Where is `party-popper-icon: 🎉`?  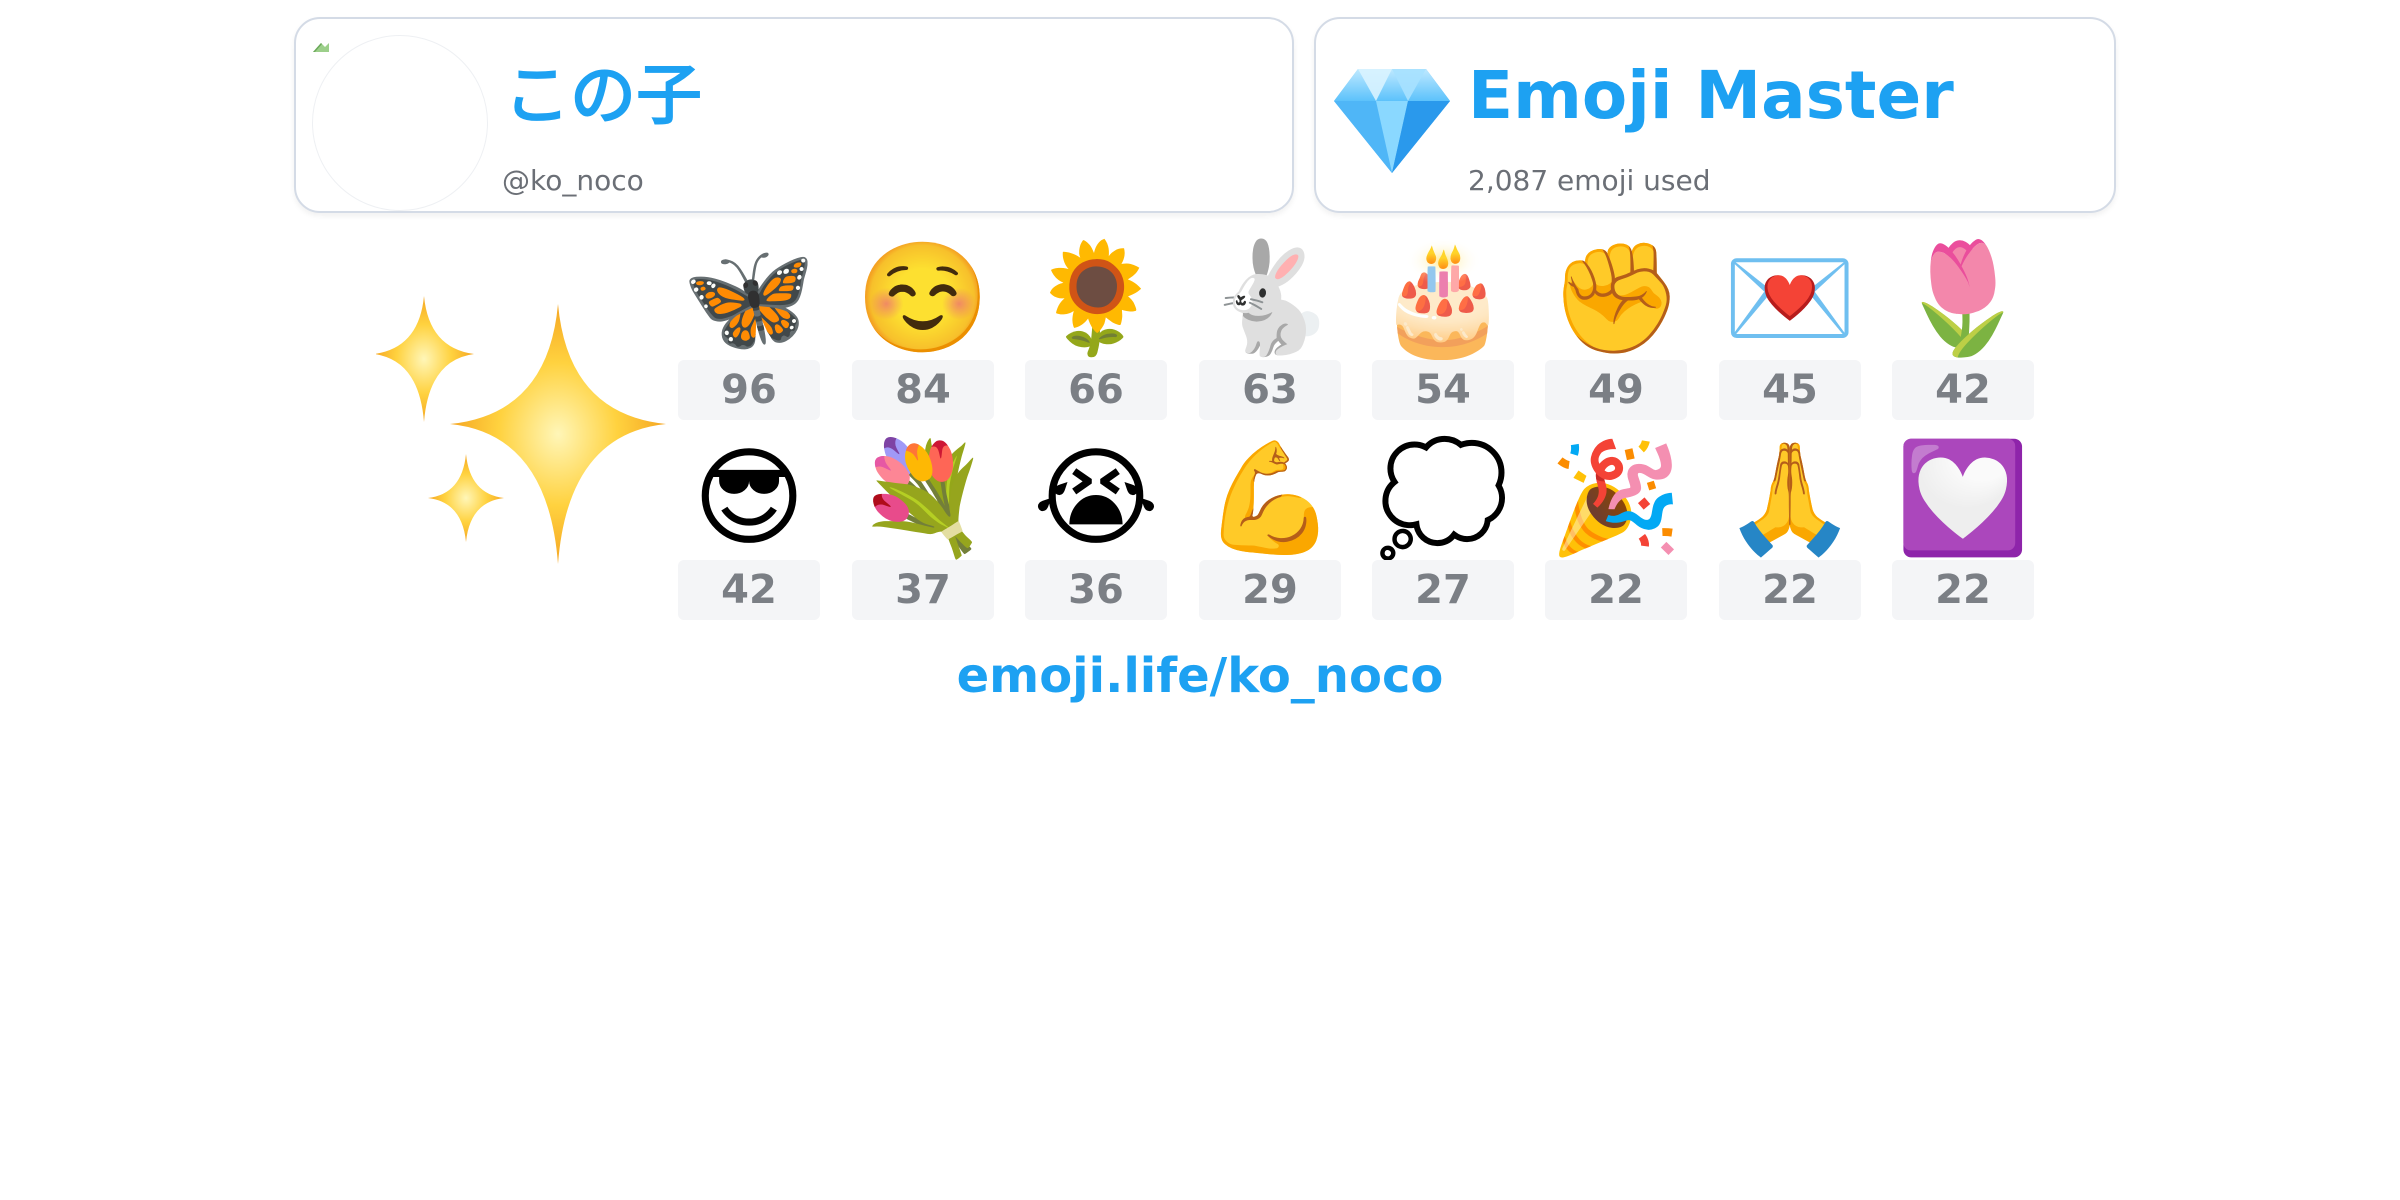
party-popper-icon: 🎉 is located at coordinates (1616, 498).